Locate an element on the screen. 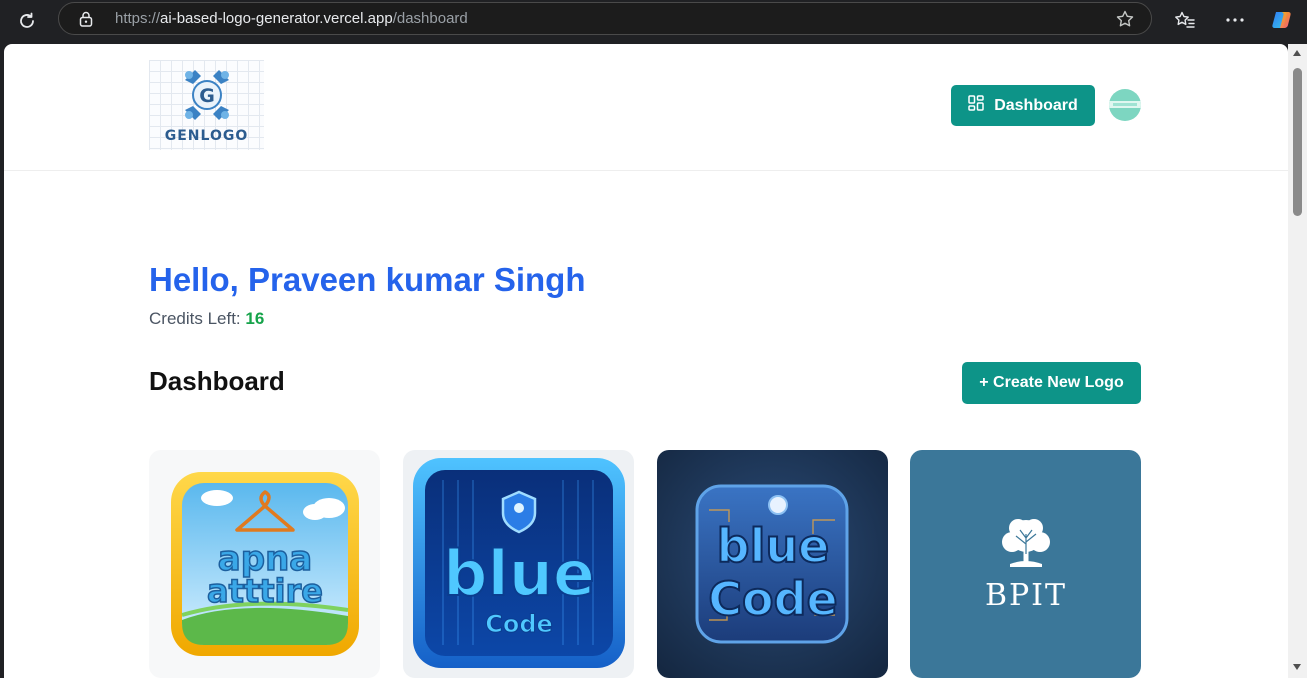 This screenshot has height=678, width=1307. code-text-2: Code is located at coordinates (773, 599).